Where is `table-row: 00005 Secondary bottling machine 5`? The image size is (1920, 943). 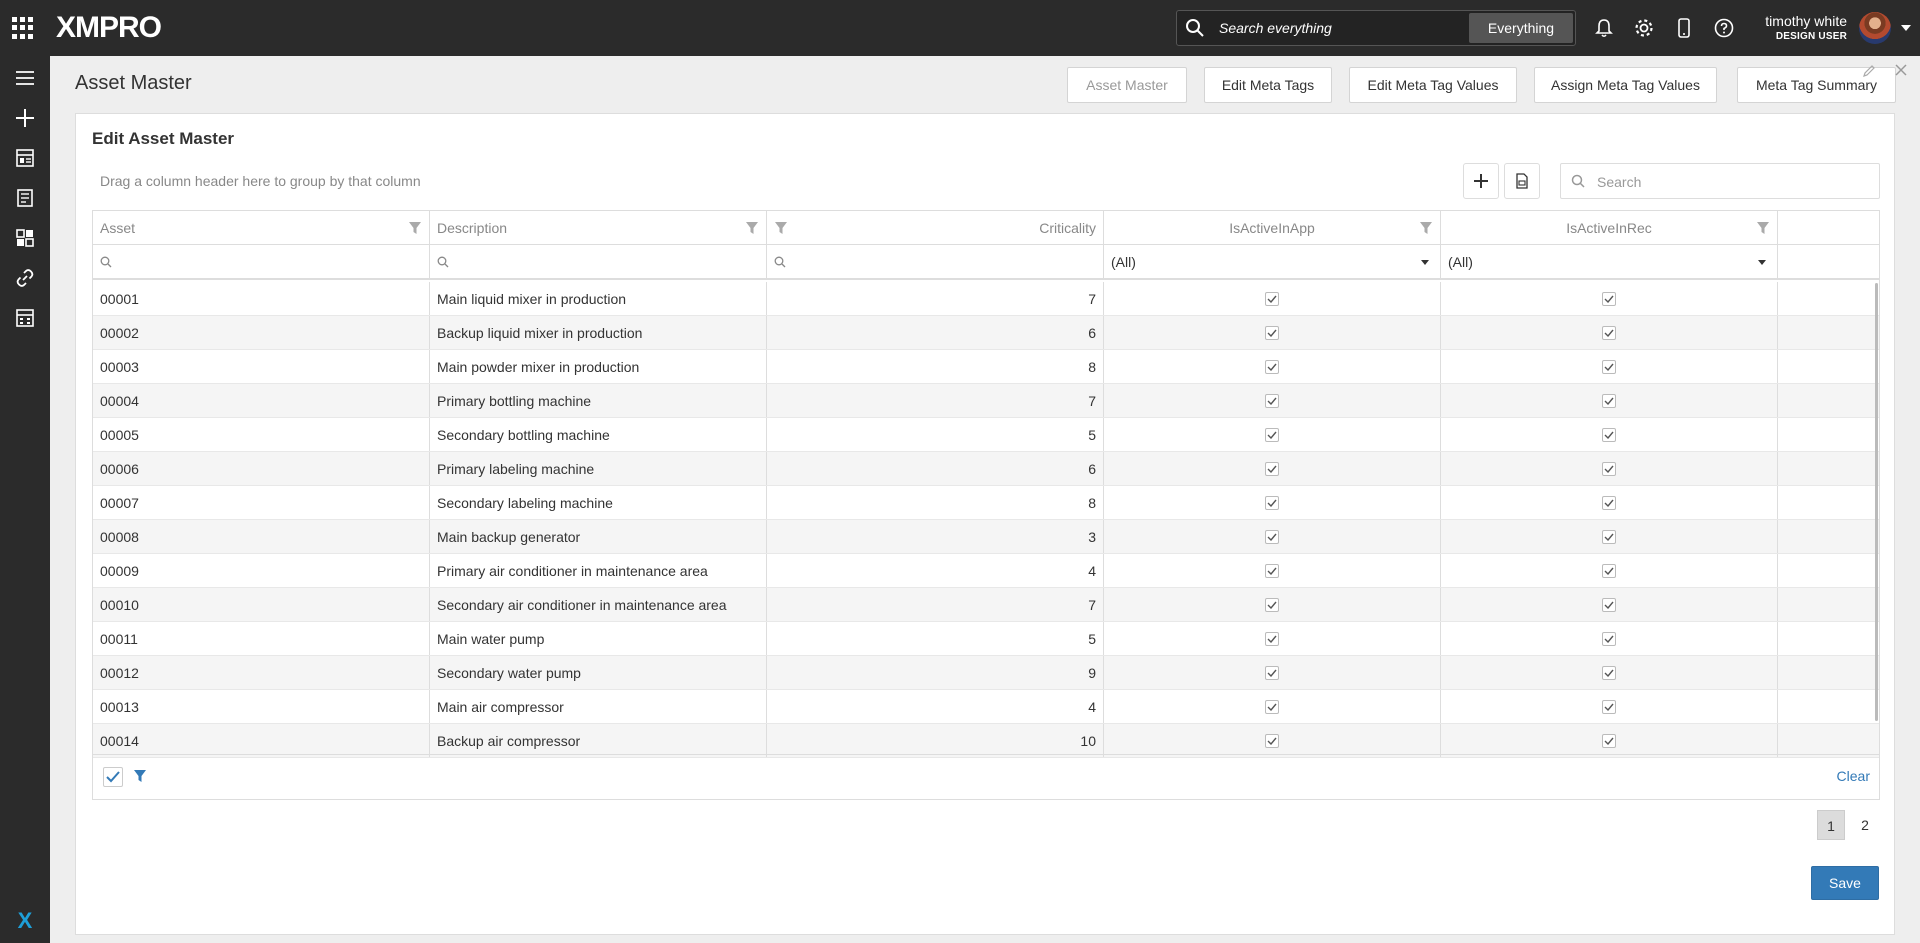
table-row: 00005 Secondary bottling machine 5 is located at coordinates (986, 435).